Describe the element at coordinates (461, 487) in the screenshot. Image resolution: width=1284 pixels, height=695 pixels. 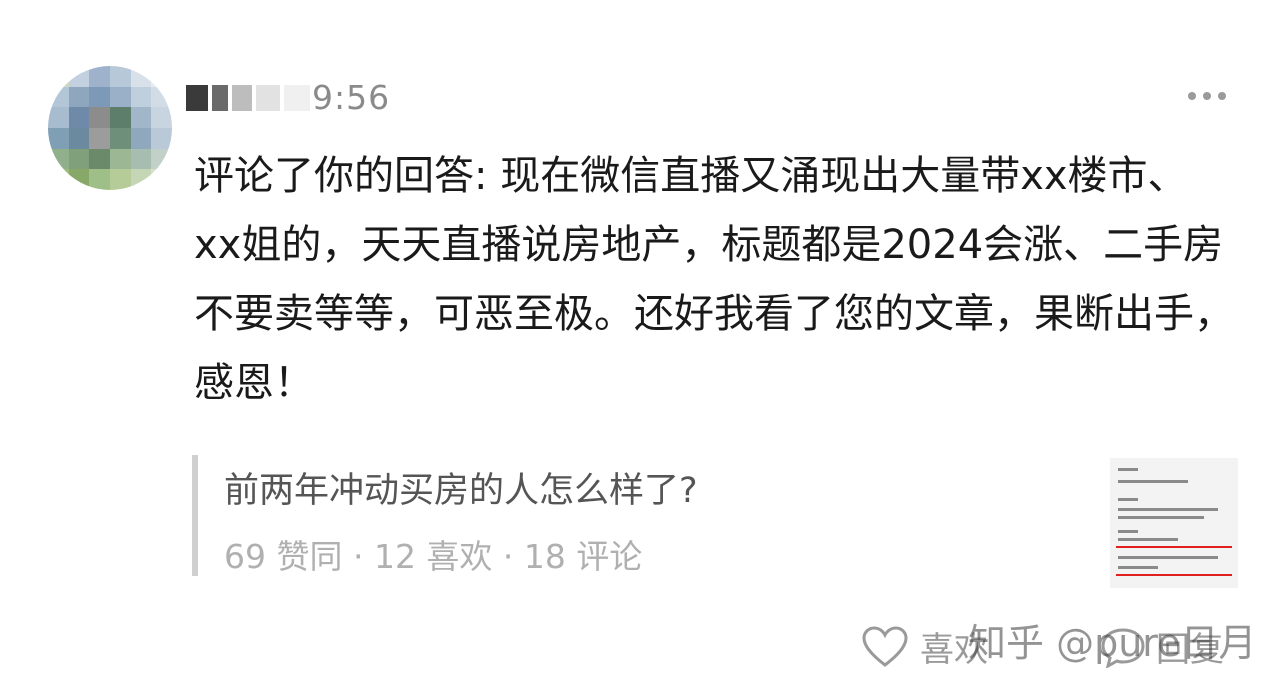
I see `quoted-answer-title: 前两年冲动买房的人怎么样了?` at that location.